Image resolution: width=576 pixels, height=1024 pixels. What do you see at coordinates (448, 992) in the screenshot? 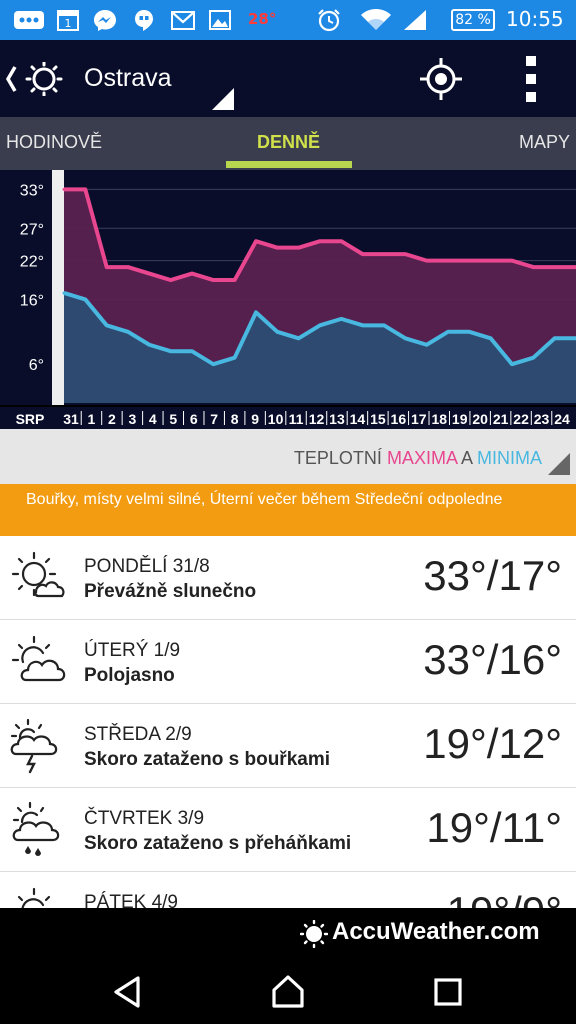
I see `recents-icon` at bounding box center [448, 992].